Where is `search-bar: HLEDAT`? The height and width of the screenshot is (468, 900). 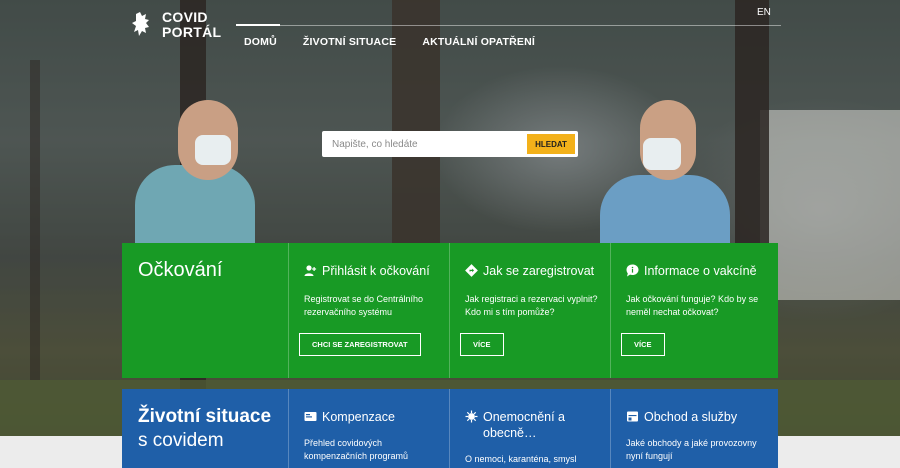
search-bar: HLEDAT is located at coordinates (450, 144).